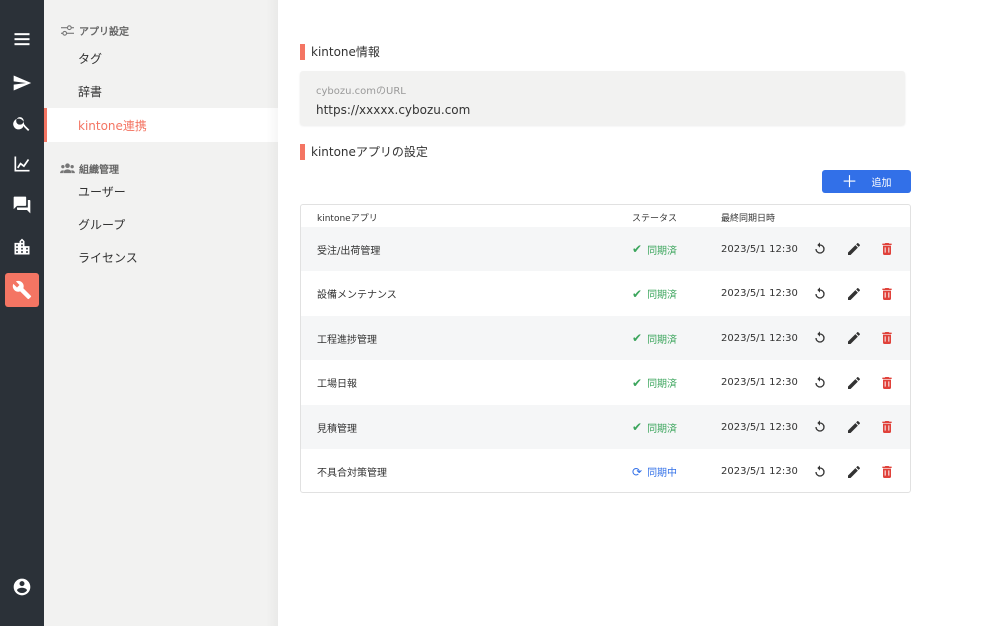 Image resolution: width=1000 pixels, height=626 pixels. I want to click on url-field-label: cybozu.comのURL, so click(361, 91).